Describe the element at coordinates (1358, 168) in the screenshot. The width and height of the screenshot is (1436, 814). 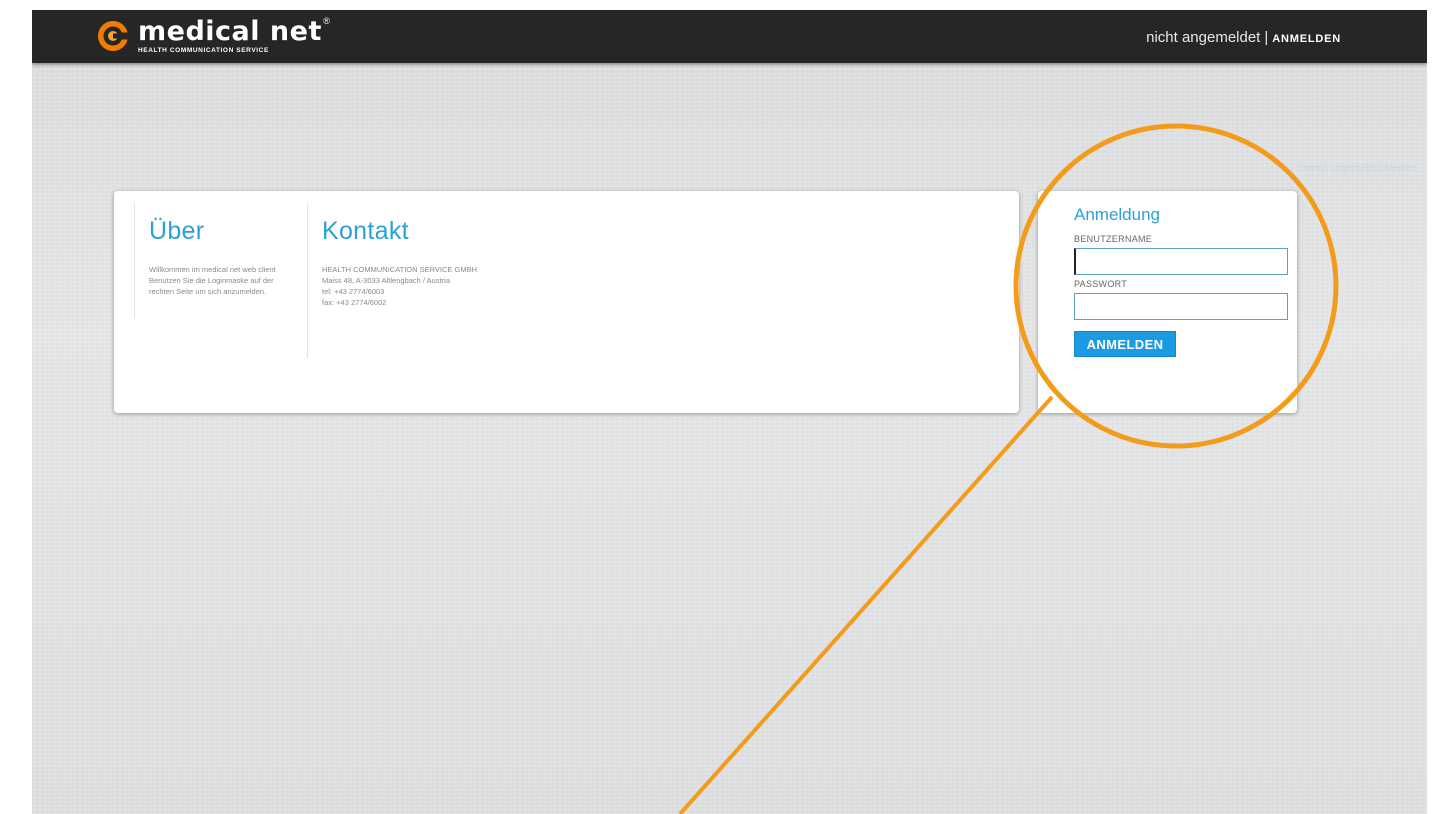
I see `ghost-link: Immer angemeldet bleiben` at that location.